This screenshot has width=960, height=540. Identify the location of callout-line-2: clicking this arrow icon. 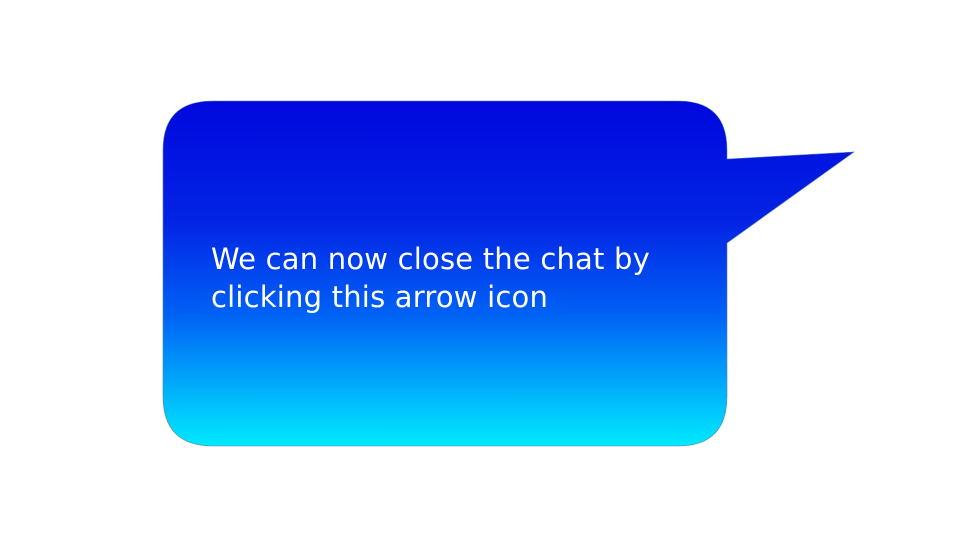
(380, 297).